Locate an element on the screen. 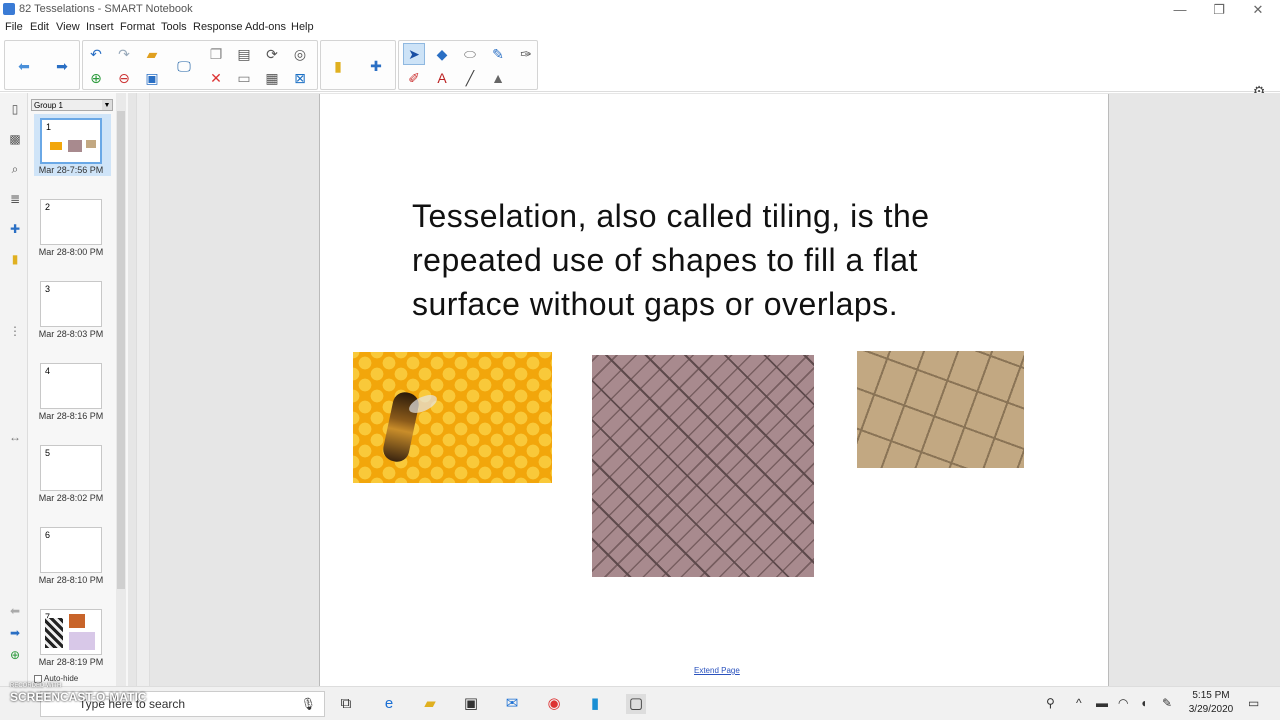 The height and width of the screenshot is (720, 1280). page-sorter-icon: ▯ is located at coordinates (15, 109).